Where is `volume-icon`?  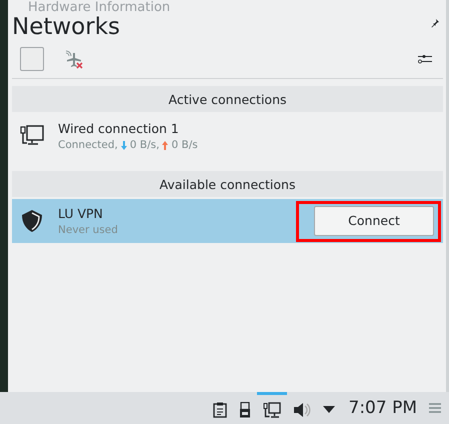
volume-icon is located at coordinates (301, 410).